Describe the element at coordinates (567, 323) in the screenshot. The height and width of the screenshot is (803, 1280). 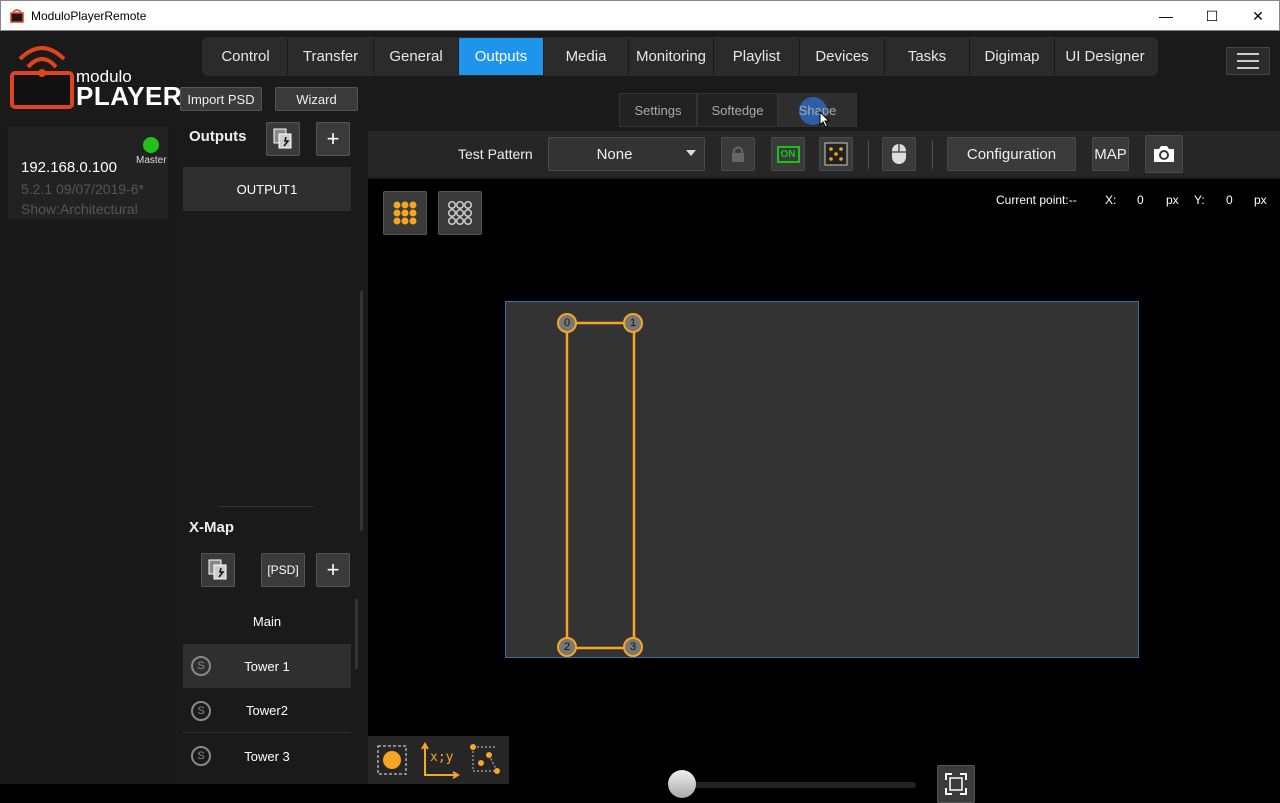
I see `shape-point: 0` at that location.